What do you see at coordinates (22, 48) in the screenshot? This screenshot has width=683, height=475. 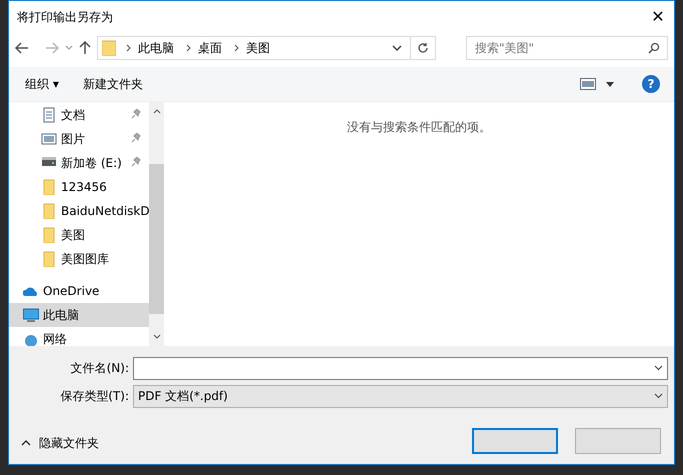 I see `back-icon` at bounding box center [22, 48].